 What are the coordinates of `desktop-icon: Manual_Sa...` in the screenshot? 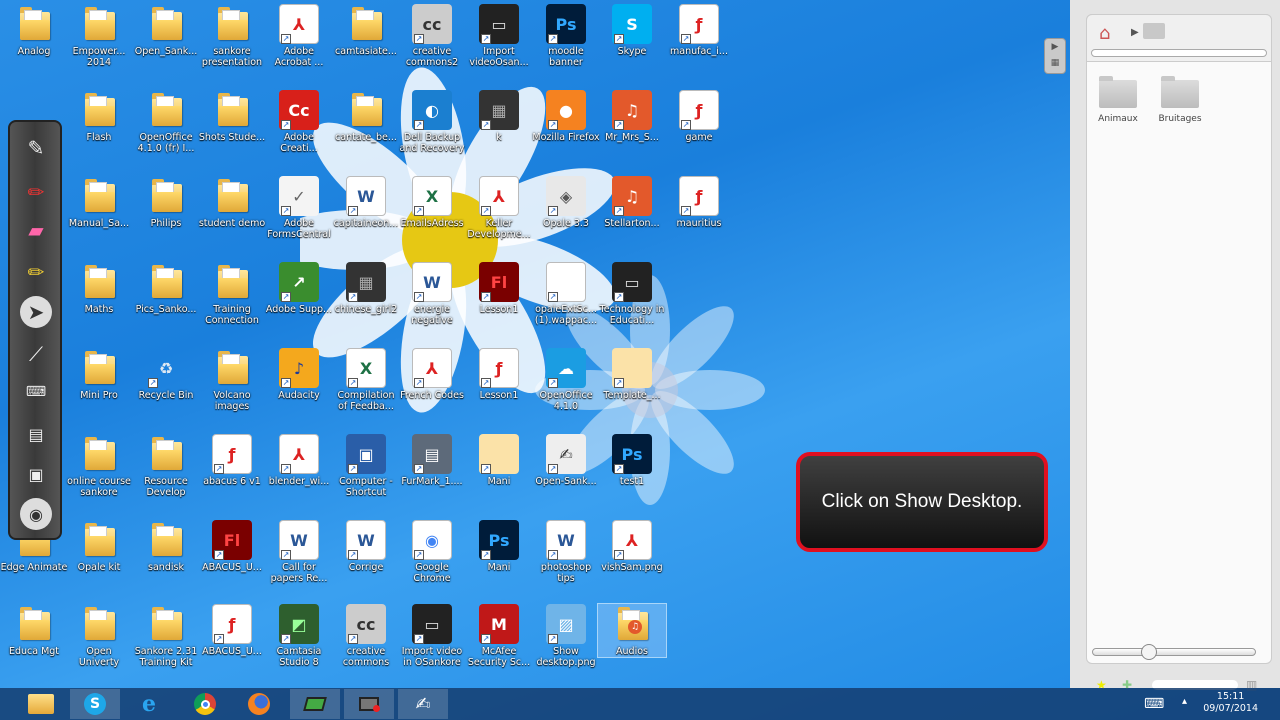 It's located at (99, 202).